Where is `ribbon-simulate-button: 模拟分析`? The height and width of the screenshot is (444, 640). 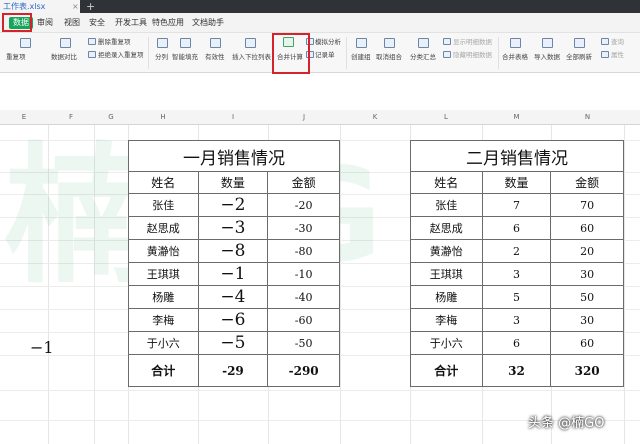 ribbon-simulate-button: 模拟分析 is located at coordinates (328, 42).